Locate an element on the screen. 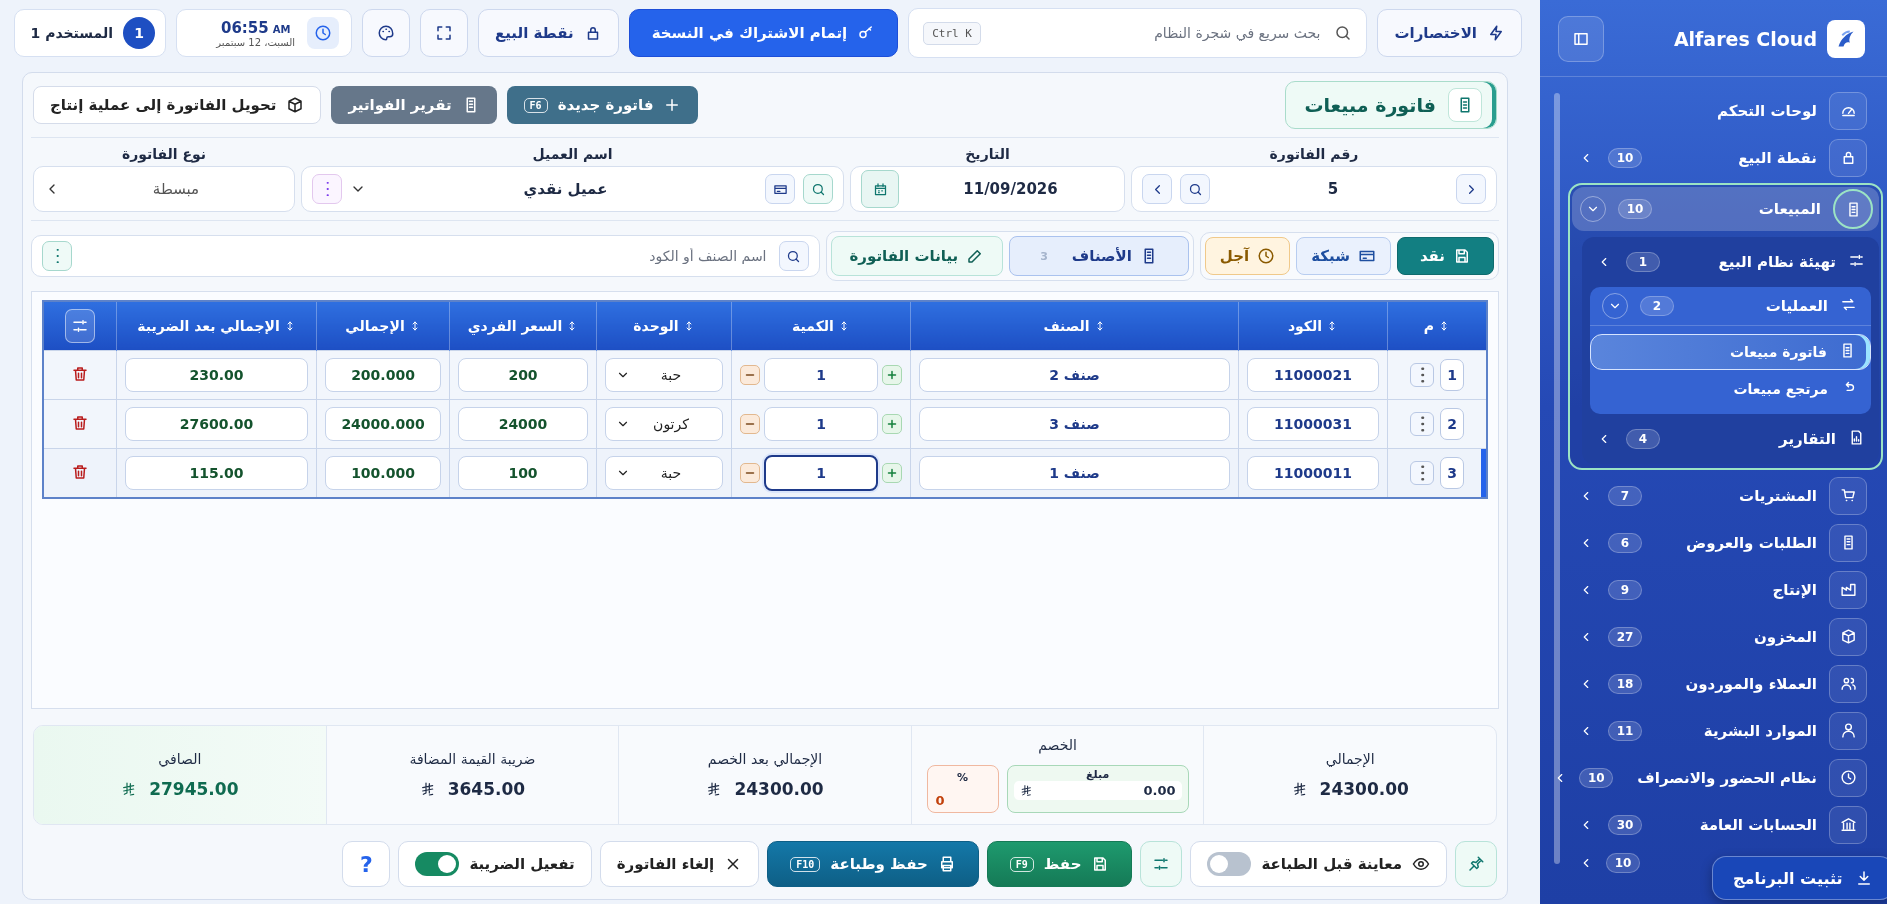  date-field: 11/09/2026 is located at coordinates (987, 189).